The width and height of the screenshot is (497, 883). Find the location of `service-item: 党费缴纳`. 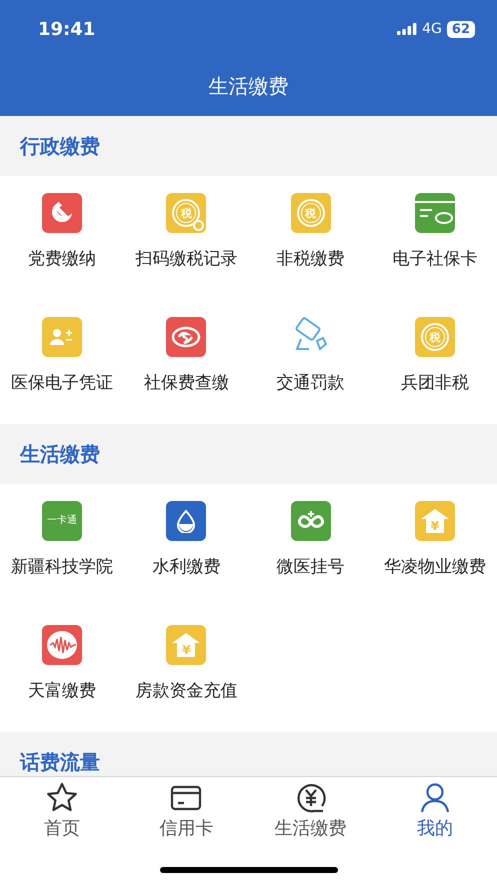

service-item: 党费缴纳 is located at coordinates (62, 238).